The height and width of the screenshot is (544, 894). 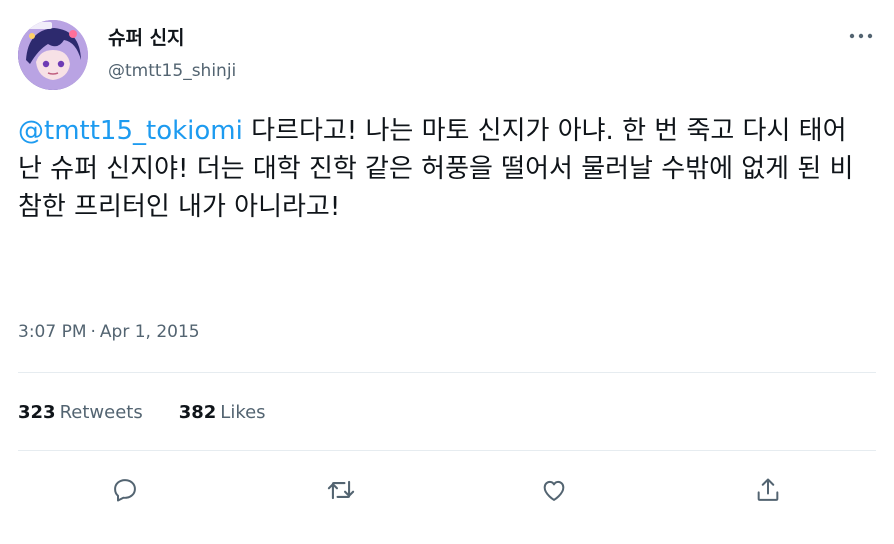 I want to click on retweets-stat: 323 Retweets, so click(x=80, y=413).